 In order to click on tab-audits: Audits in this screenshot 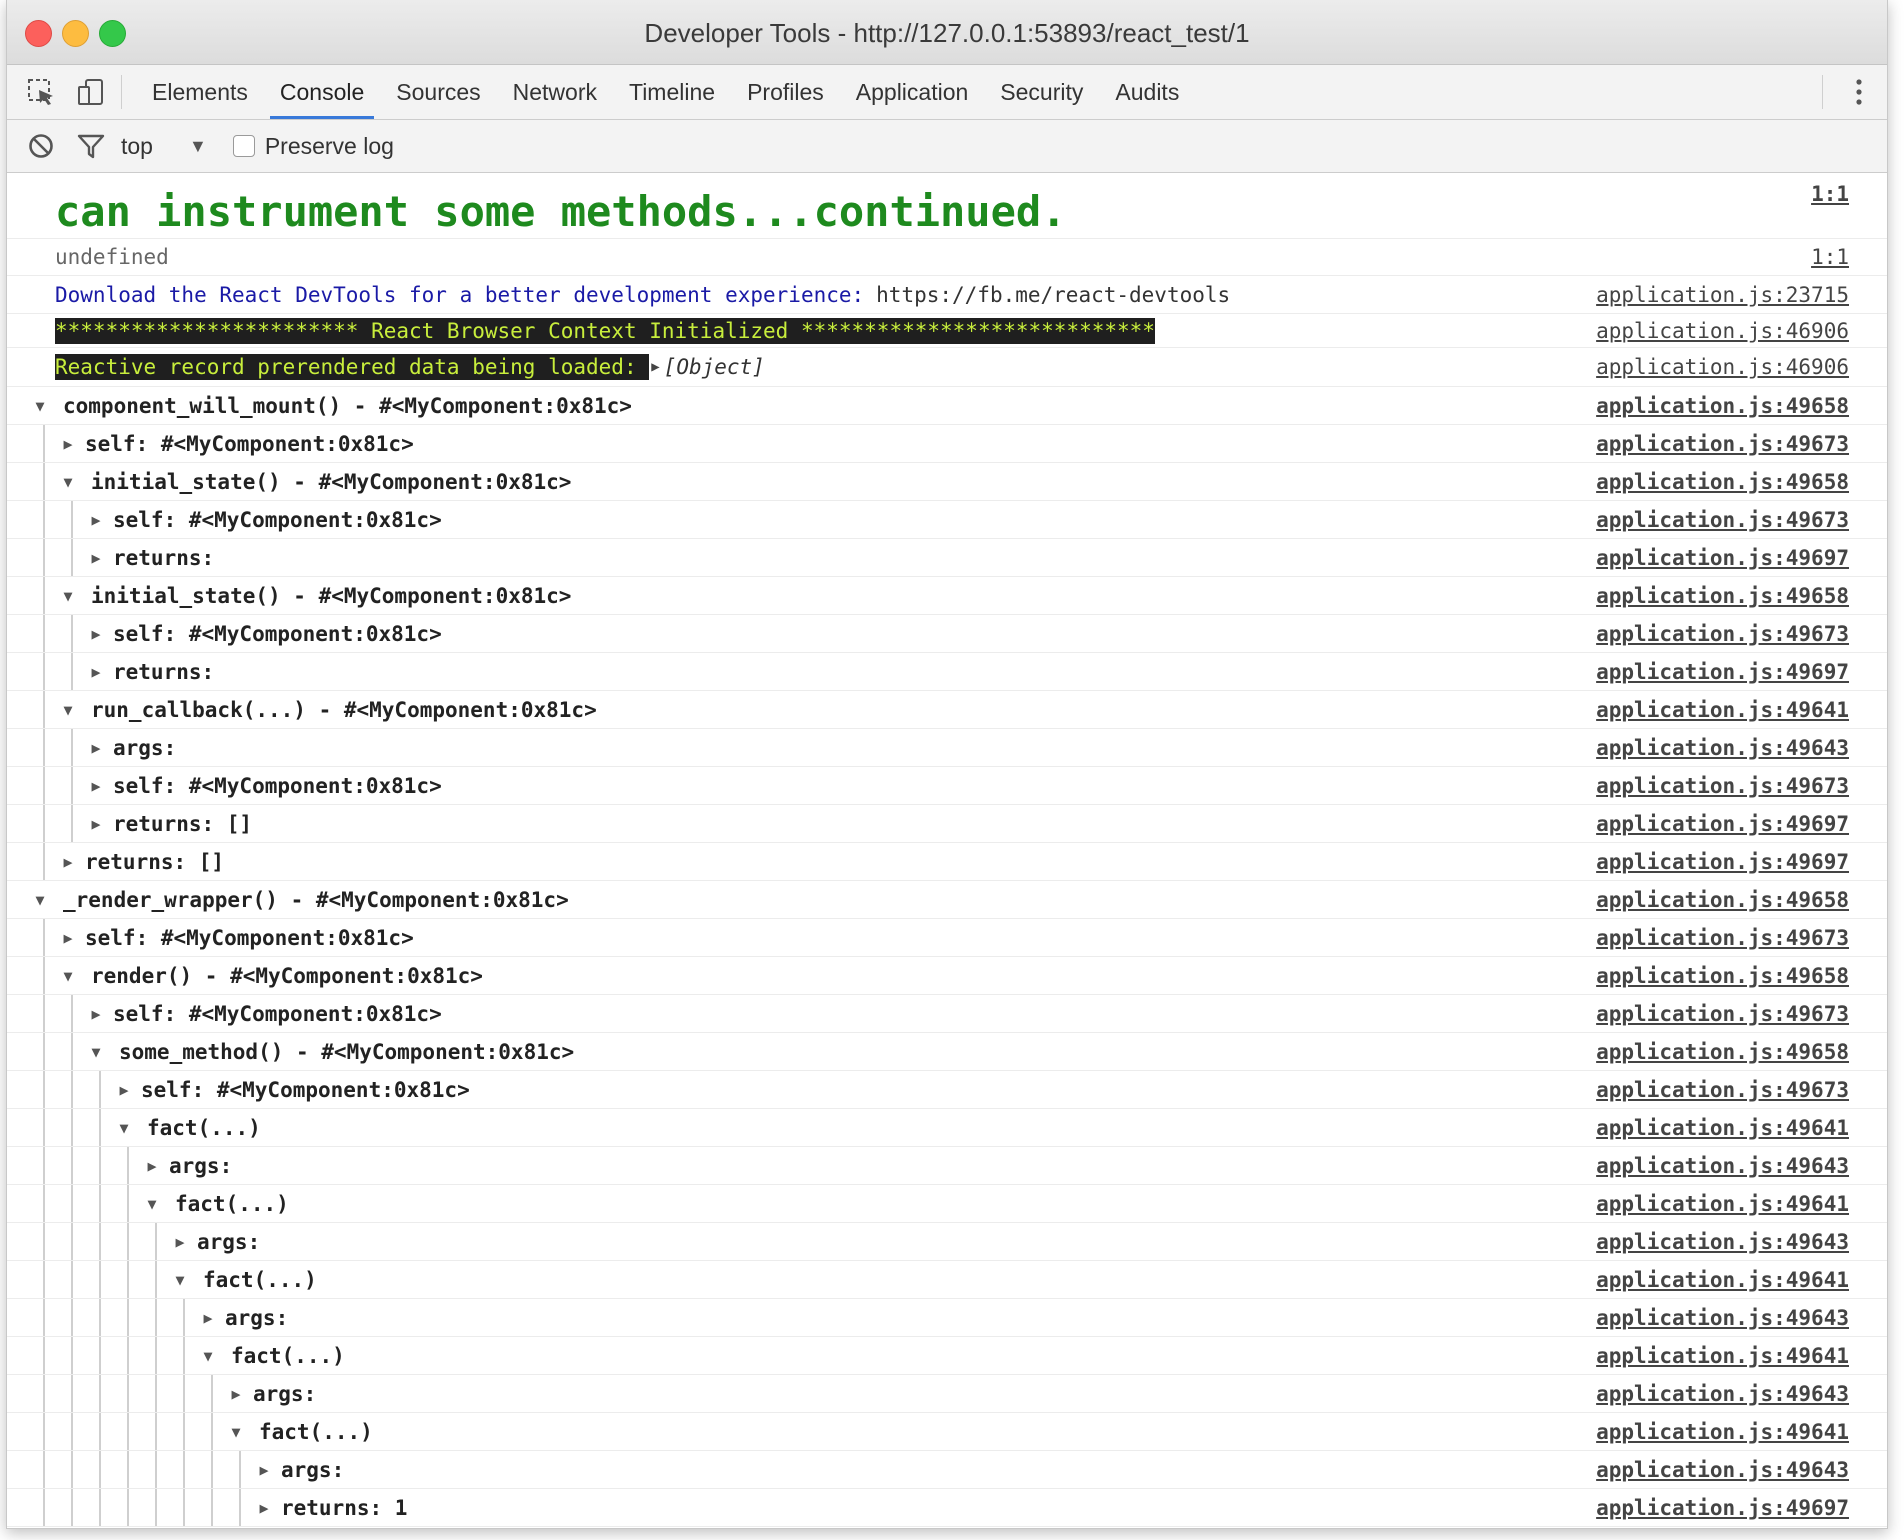, I will do `click(1147, 92)`.